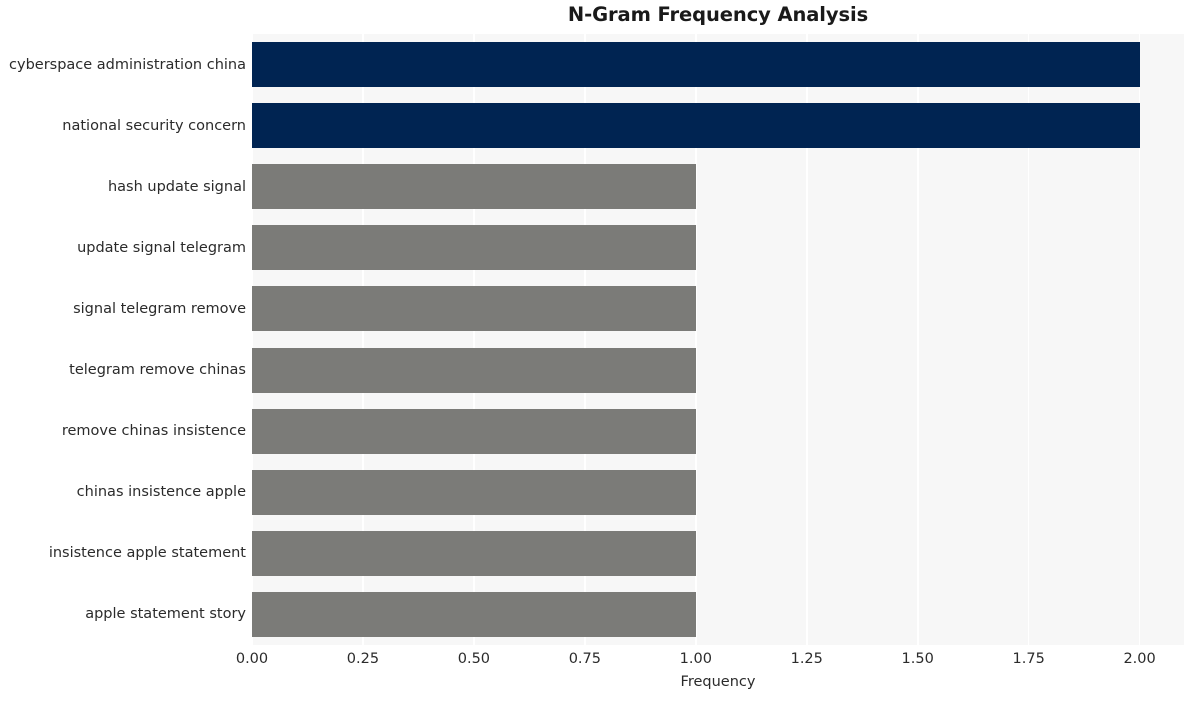 The image size is (1192, 701). What do you see at coordinates (718, 14) in the screenshot?
I see `chart-title: N-Gram Frequency Analysis` at bounding box center [718, 14].